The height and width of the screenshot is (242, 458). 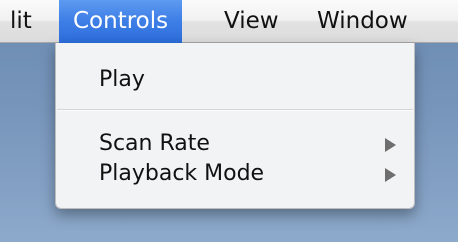 I want to click on menubar-item-controls: Controls, so click(x=121, y=21).